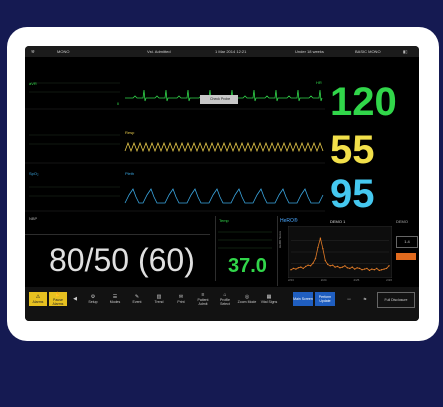 The width and height of the screenshot is (443, 407). I want to click on keyboard-icon: ▭, so click(349, 299).